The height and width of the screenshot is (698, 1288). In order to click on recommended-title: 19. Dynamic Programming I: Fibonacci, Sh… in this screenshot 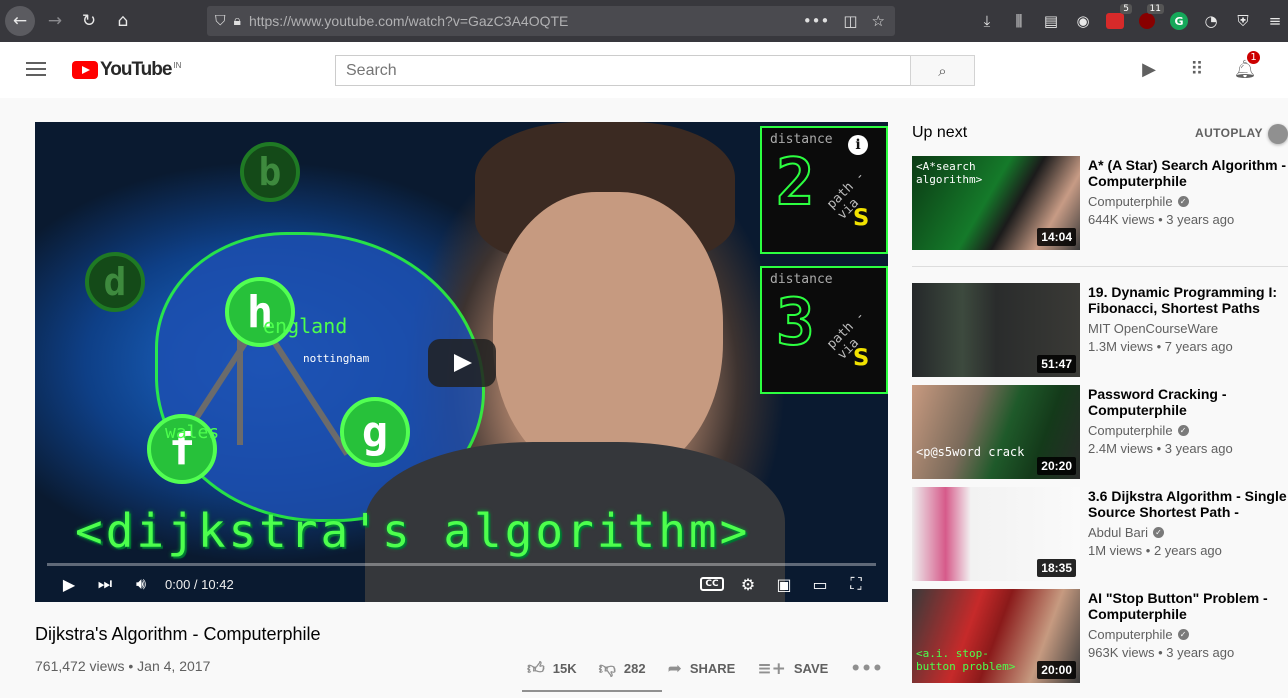, I will do `click(1188, 300)`.